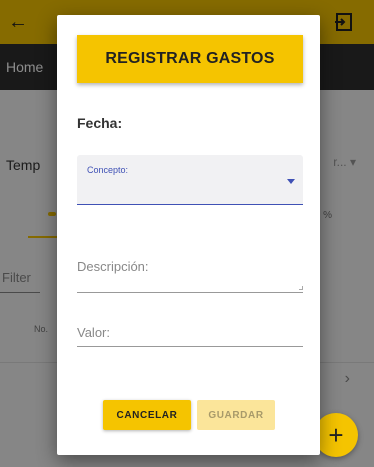 The image size is (374, 467). I want to click on concepto-select: Concepto:, so click(190, 180).